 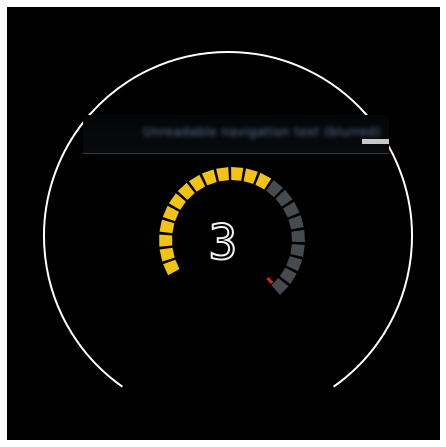 What do you see at coordinates (375, 141) in the screenshot?
I see `info-tab-indicator` at bounding box center [375, 141].